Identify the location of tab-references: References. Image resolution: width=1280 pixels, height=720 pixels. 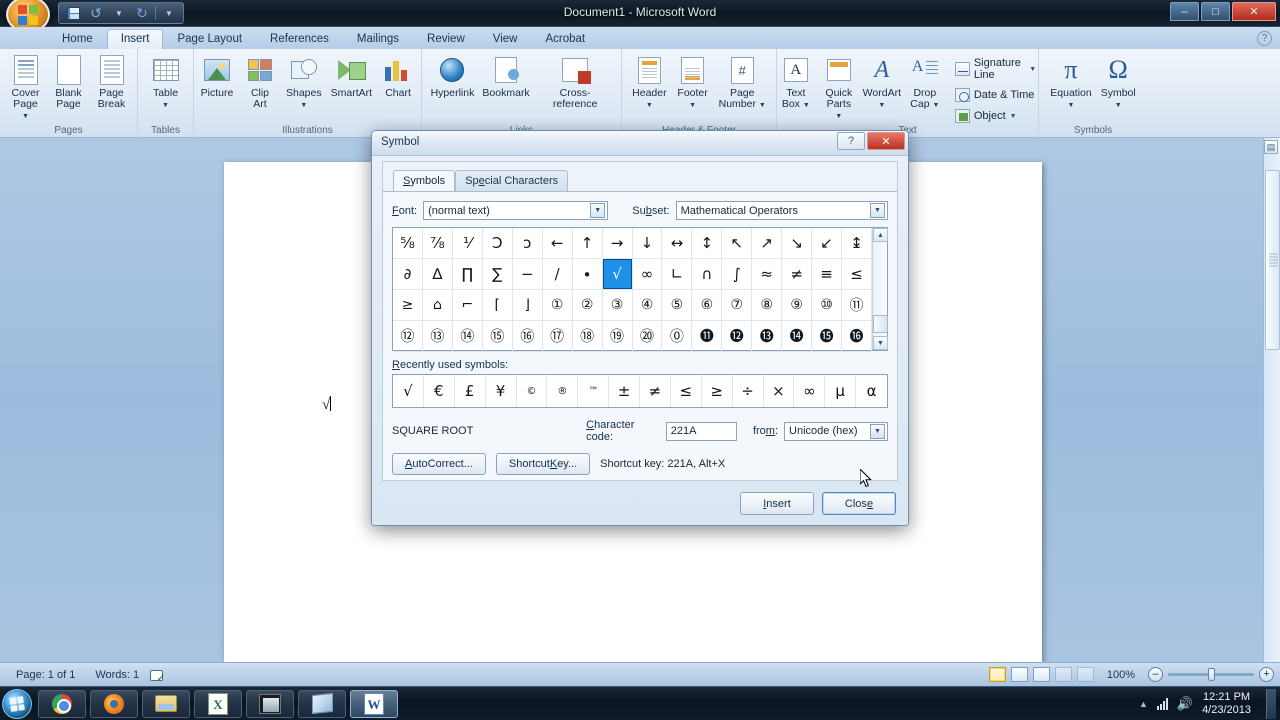
(299, 39).